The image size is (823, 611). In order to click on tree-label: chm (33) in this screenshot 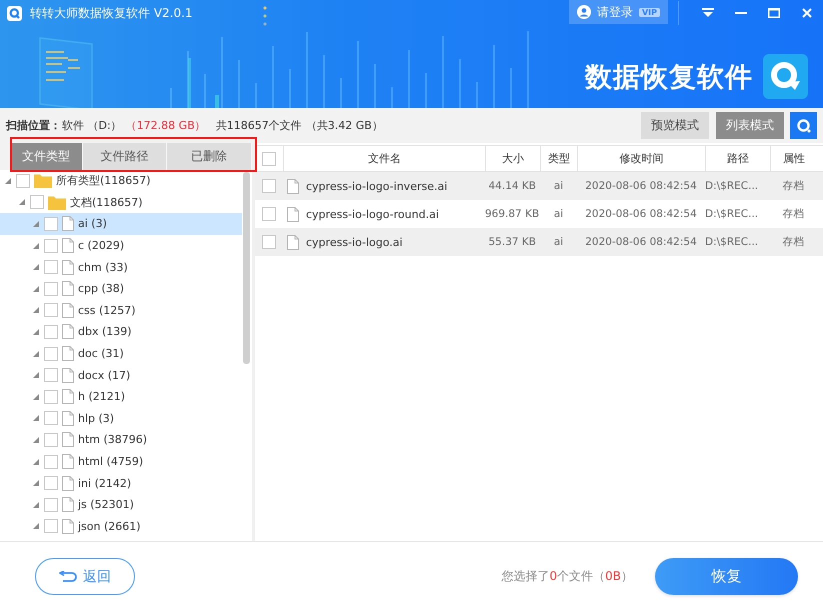, I will do `click(103, 267)`.